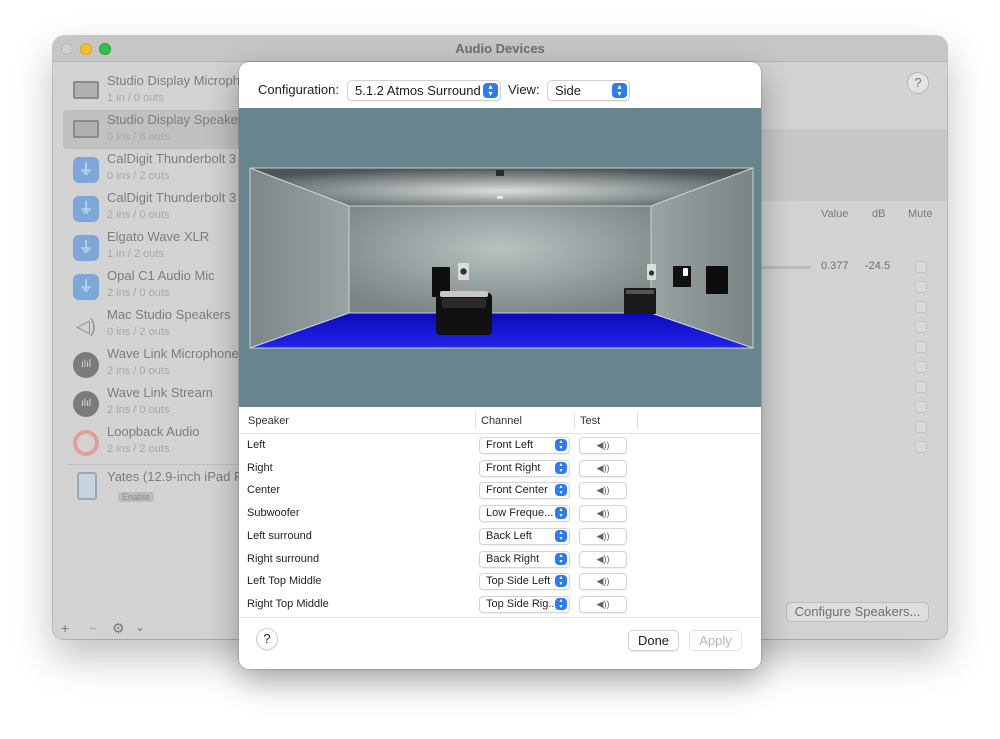  I want to click on device-detail-pane: ? Value dB Mute 0.377 -24.5, so click(850, 340).